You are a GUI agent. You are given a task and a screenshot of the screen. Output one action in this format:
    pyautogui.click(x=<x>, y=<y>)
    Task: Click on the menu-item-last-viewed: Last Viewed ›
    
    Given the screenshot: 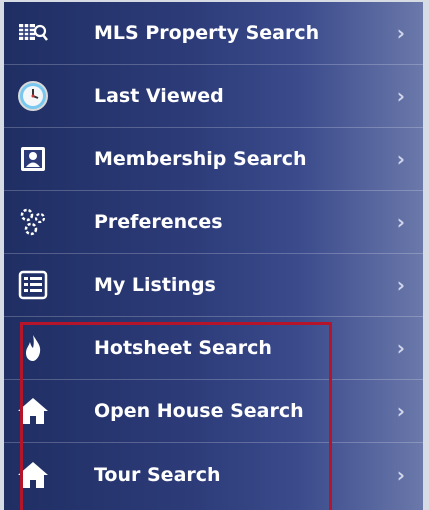 What is the action you would take?
    pyautogui.click(x=213, y=96)
    